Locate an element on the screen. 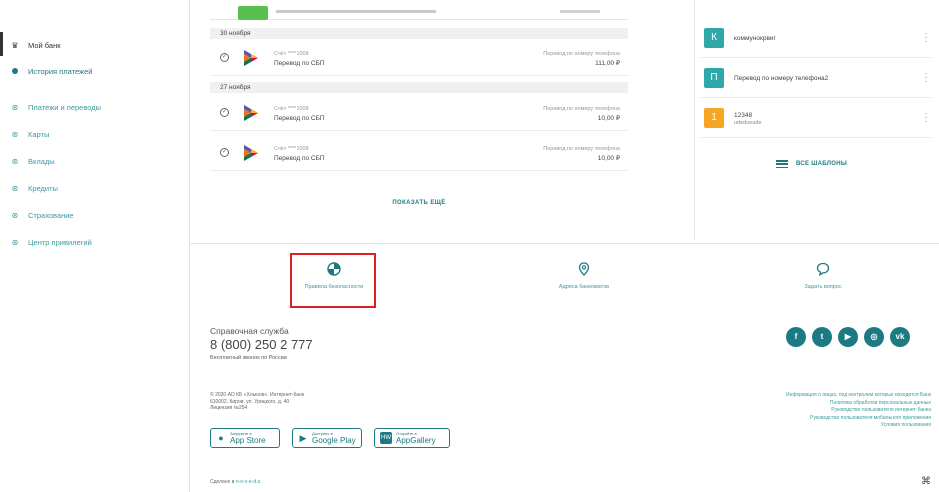 This screenshot has height=492, width=939. developer-link: n-o-v-e-d.o. is located at coordinates (249, 482).